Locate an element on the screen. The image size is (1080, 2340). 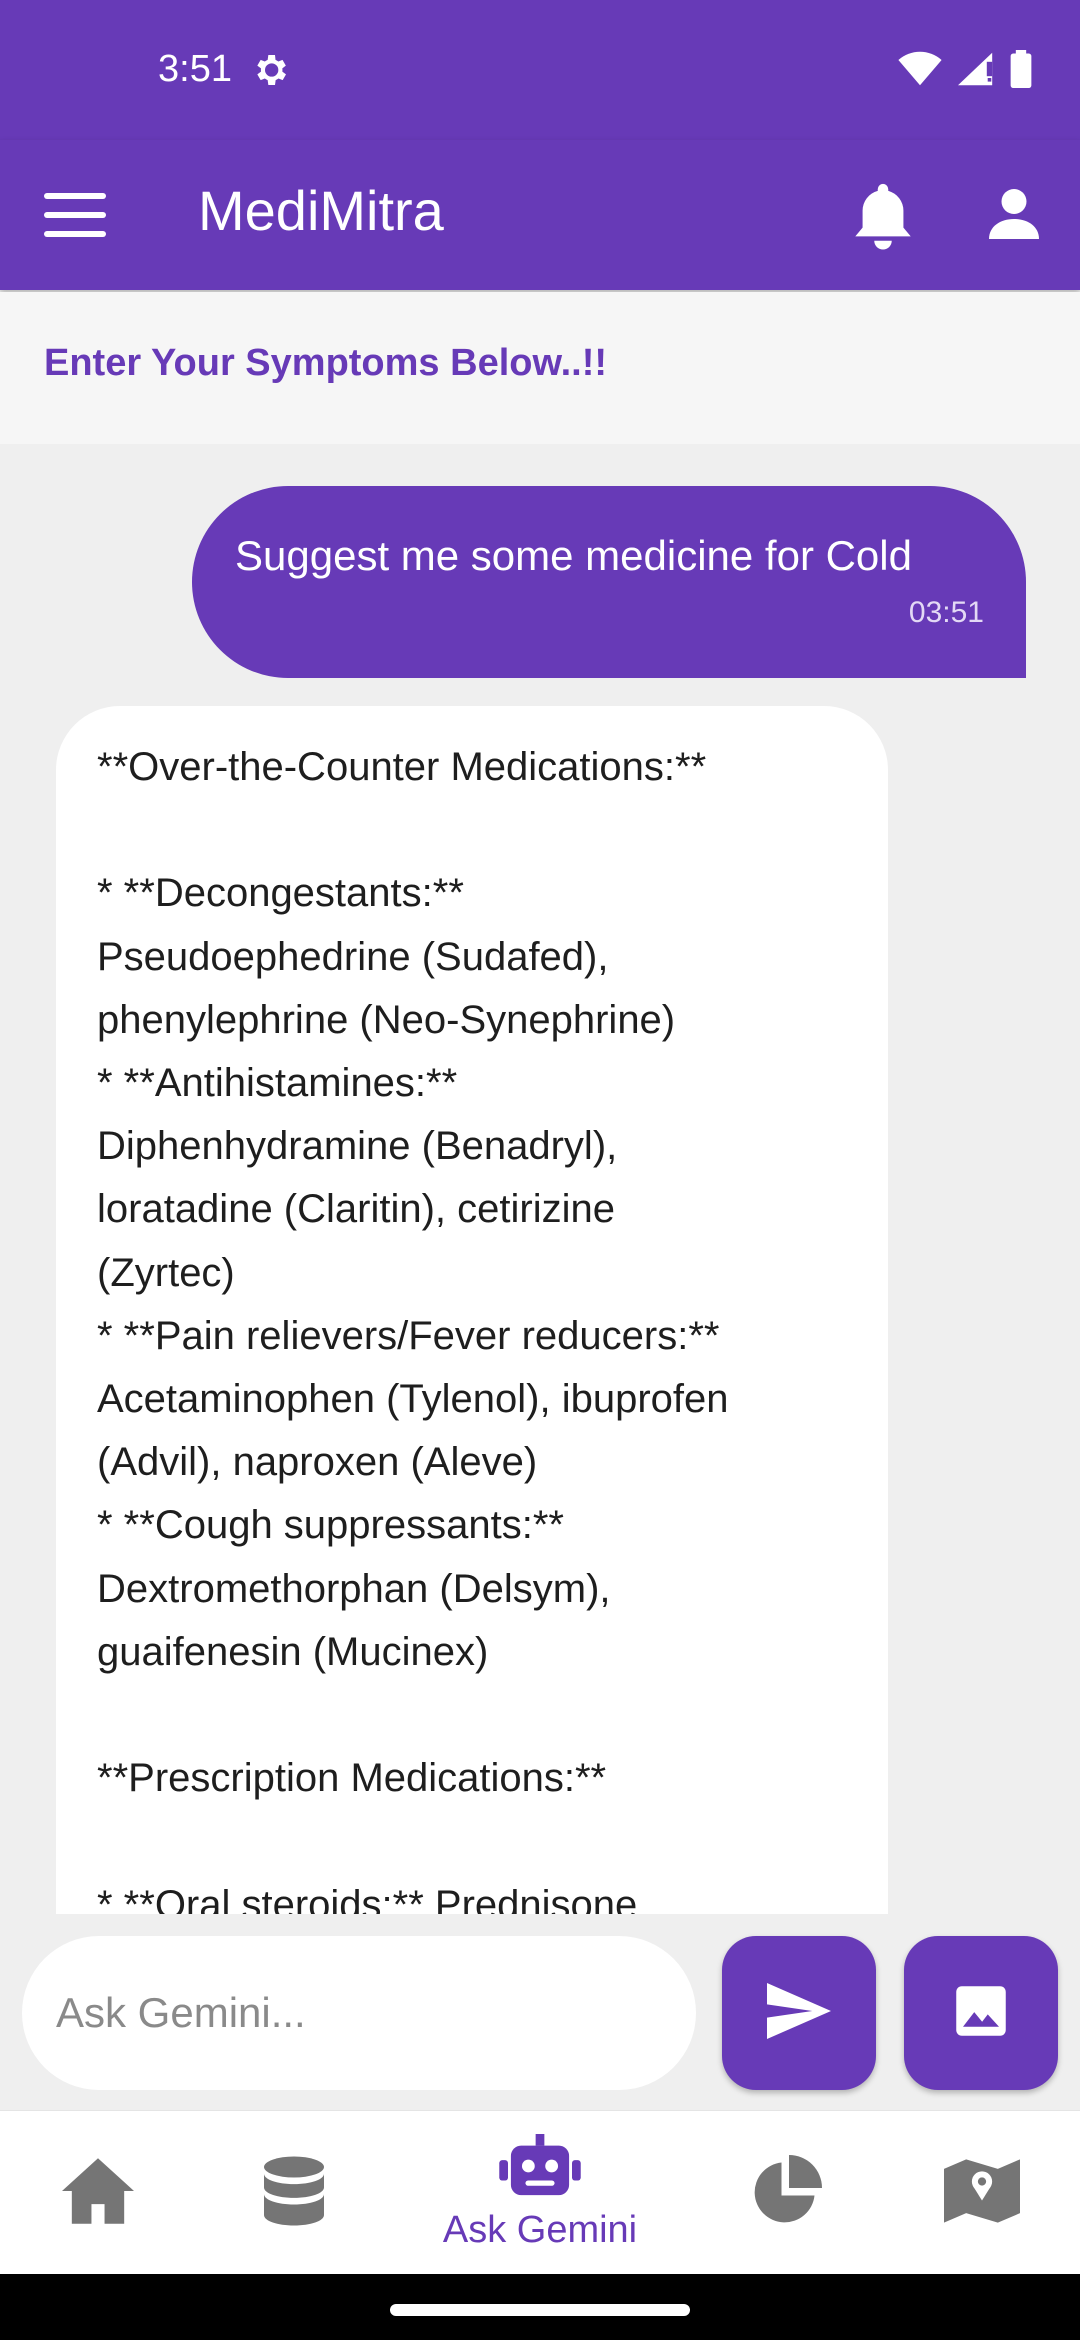
wifi-icon is located at coordinates (920, 71).